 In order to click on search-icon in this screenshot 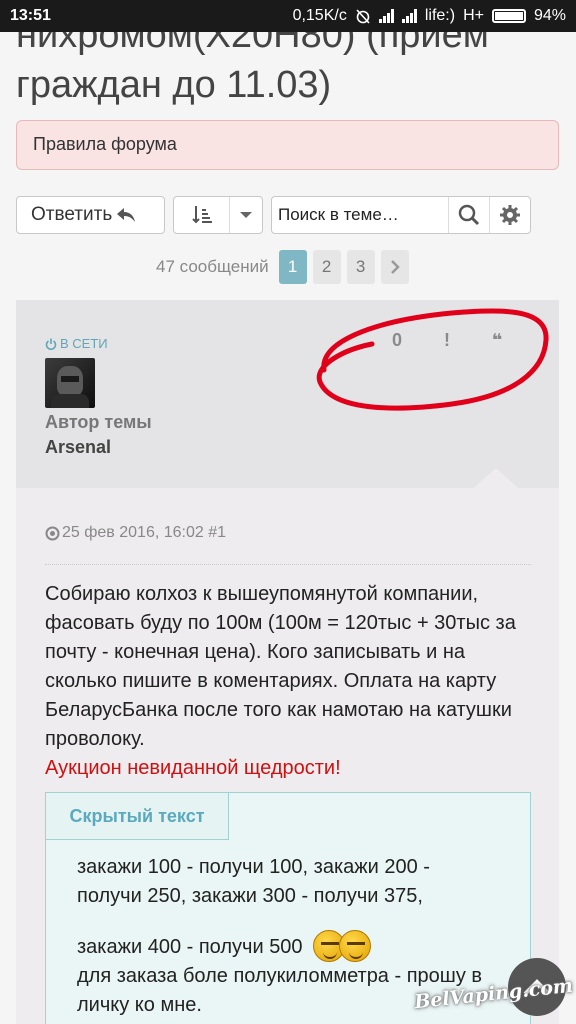, I will do `click(468, 215)`.